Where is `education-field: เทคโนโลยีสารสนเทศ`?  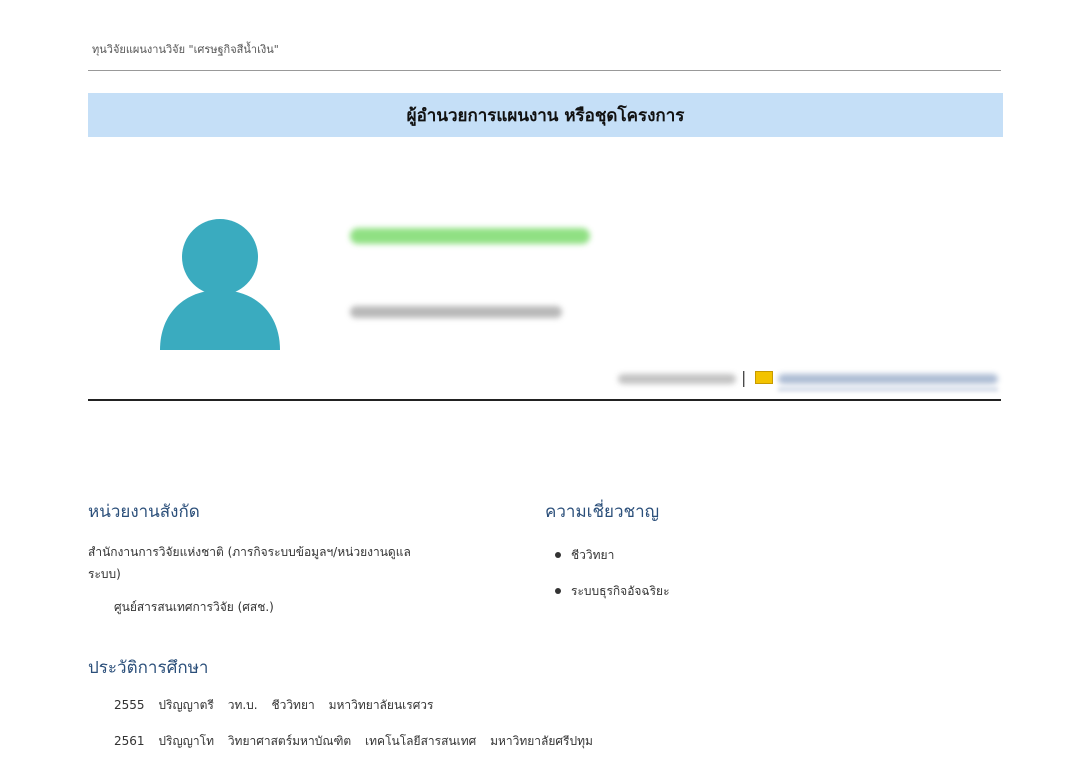
education-field: เทคโนโลยีสารสนเทศ is located at coordinates (421, 741).